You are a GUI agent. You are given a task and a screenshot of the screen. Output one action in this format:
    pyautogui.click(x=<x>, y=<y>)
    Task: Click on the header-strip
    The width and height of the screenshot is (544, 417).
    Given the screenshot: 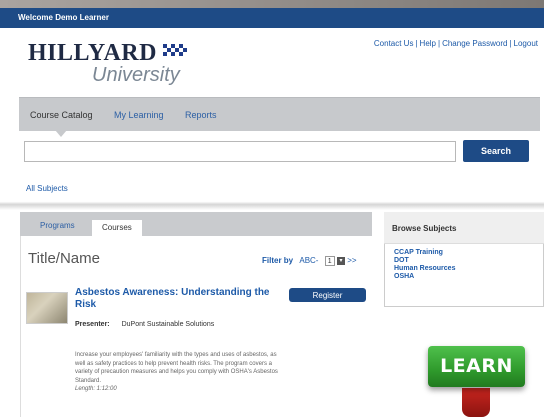 What is the action you would take?
    pyautogui.click(x=272, y=4)
    